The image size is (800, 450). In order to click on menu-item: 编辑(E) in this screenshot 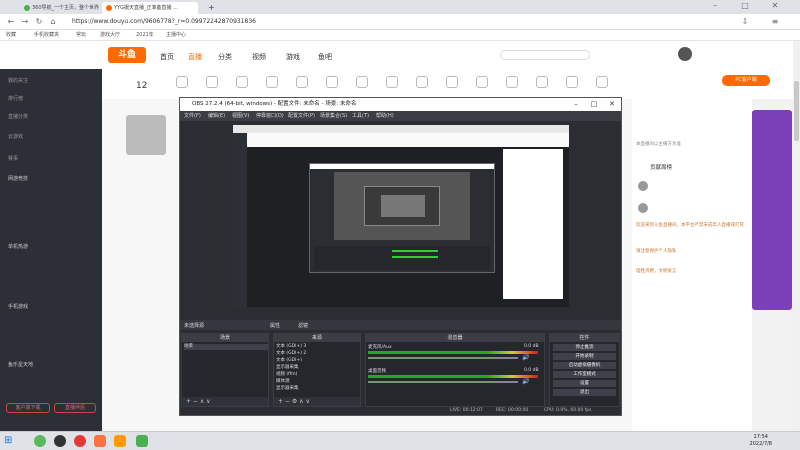, I will do `click(216, 115)`.